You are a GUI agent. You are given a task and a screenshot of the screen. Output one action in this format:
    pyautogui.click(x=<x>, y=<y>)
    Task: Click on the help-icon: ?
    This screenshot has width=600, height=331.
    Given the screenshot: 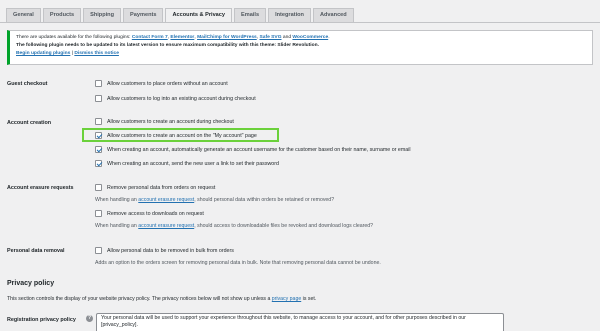 What is the action you would take?
    pyautogui.click(x=89, y=318)
    